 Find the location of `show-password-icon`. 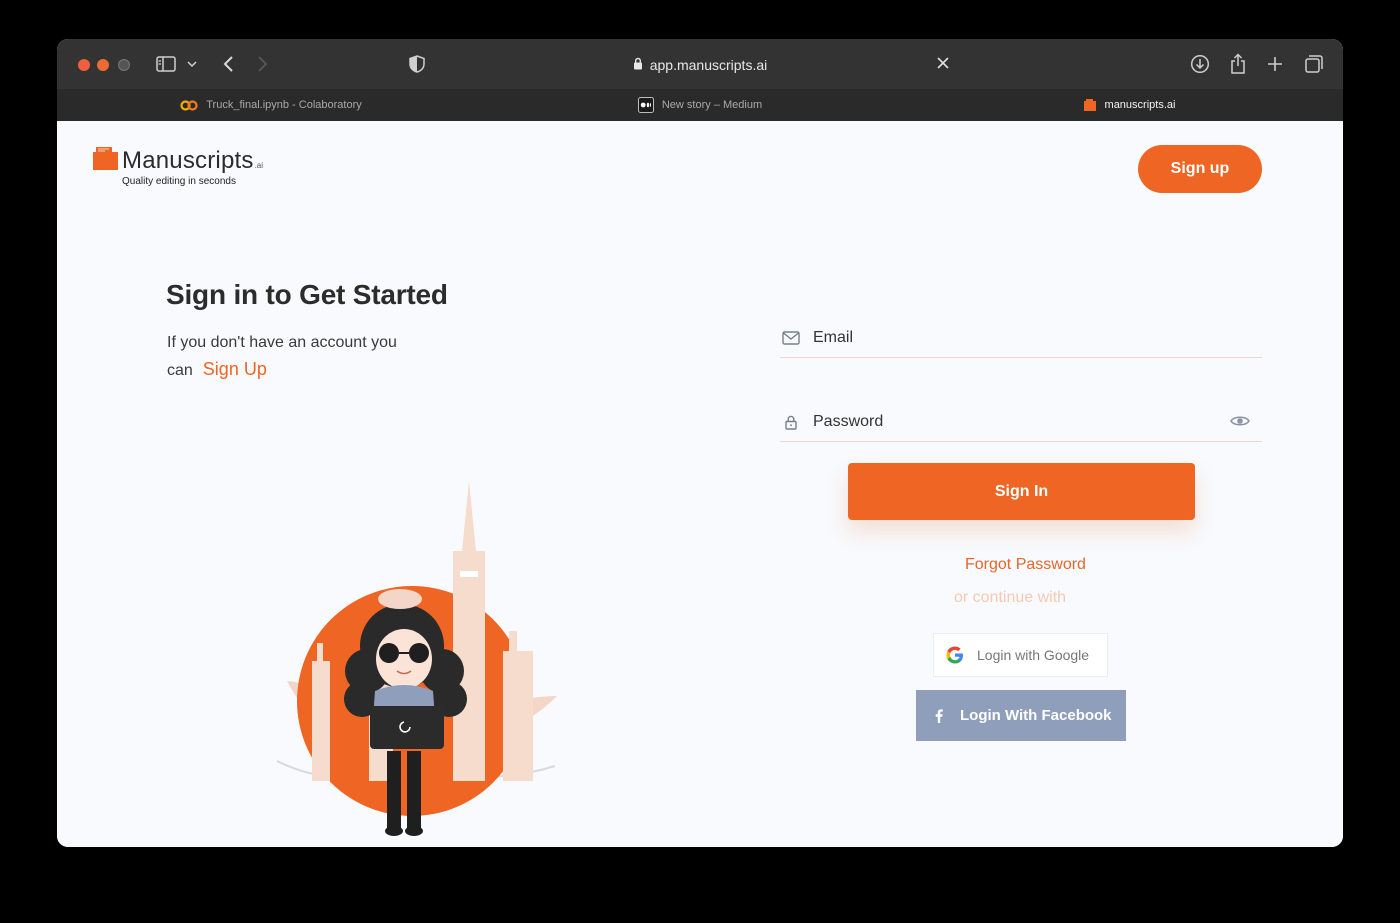

show-password-icon is located at coordinates (1240, 423).